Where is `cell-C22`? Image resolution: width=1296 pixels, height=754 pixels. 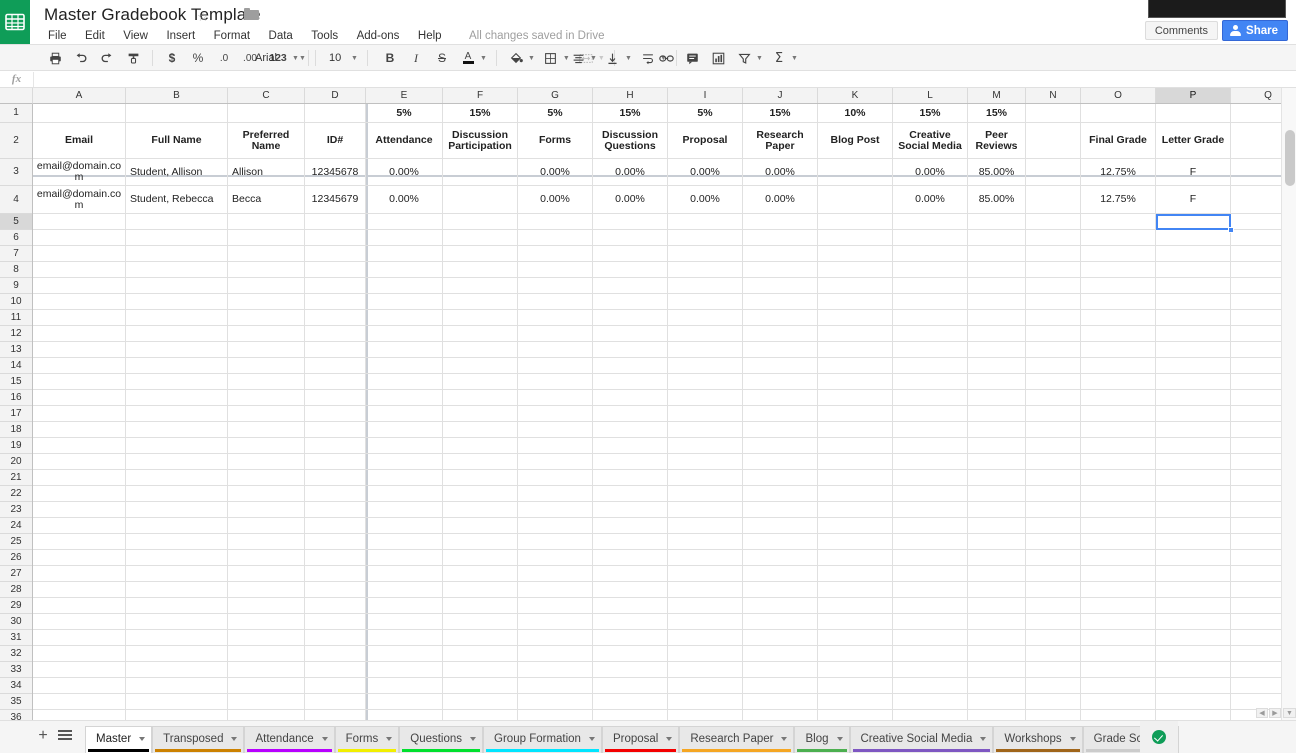
cell-C22 is located at coordinates (266, 494).